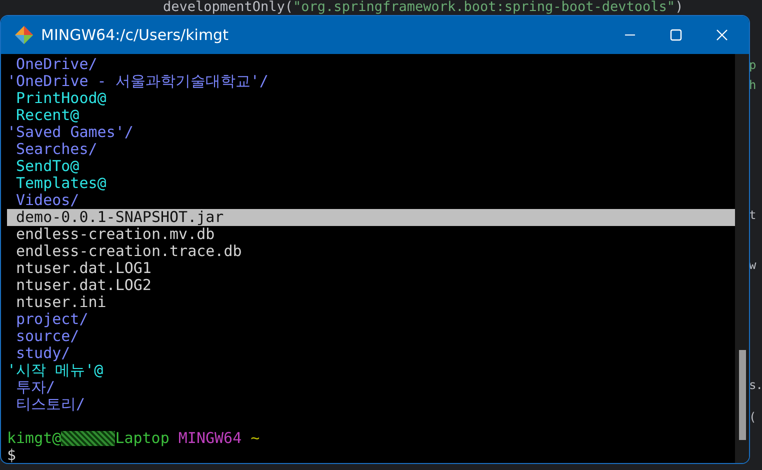  I want to click on listing-line: 투자/, so click(35, 387).